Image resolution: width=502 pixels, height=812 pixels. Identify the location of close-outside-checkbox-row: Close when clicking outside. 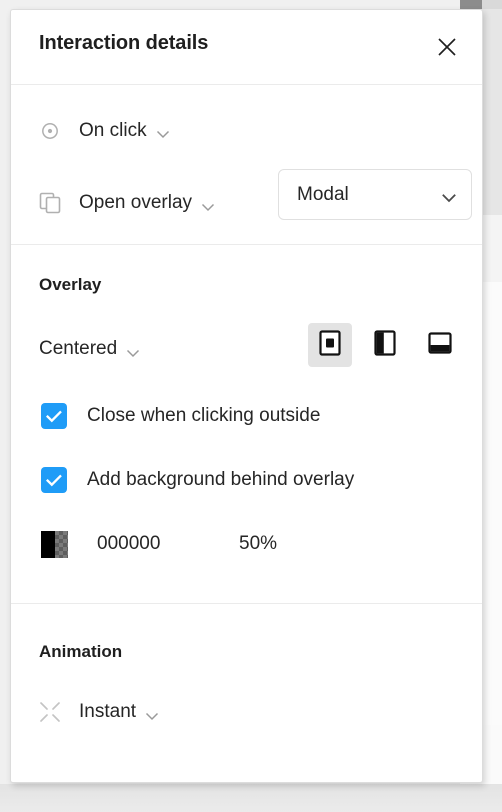
(246, 416).